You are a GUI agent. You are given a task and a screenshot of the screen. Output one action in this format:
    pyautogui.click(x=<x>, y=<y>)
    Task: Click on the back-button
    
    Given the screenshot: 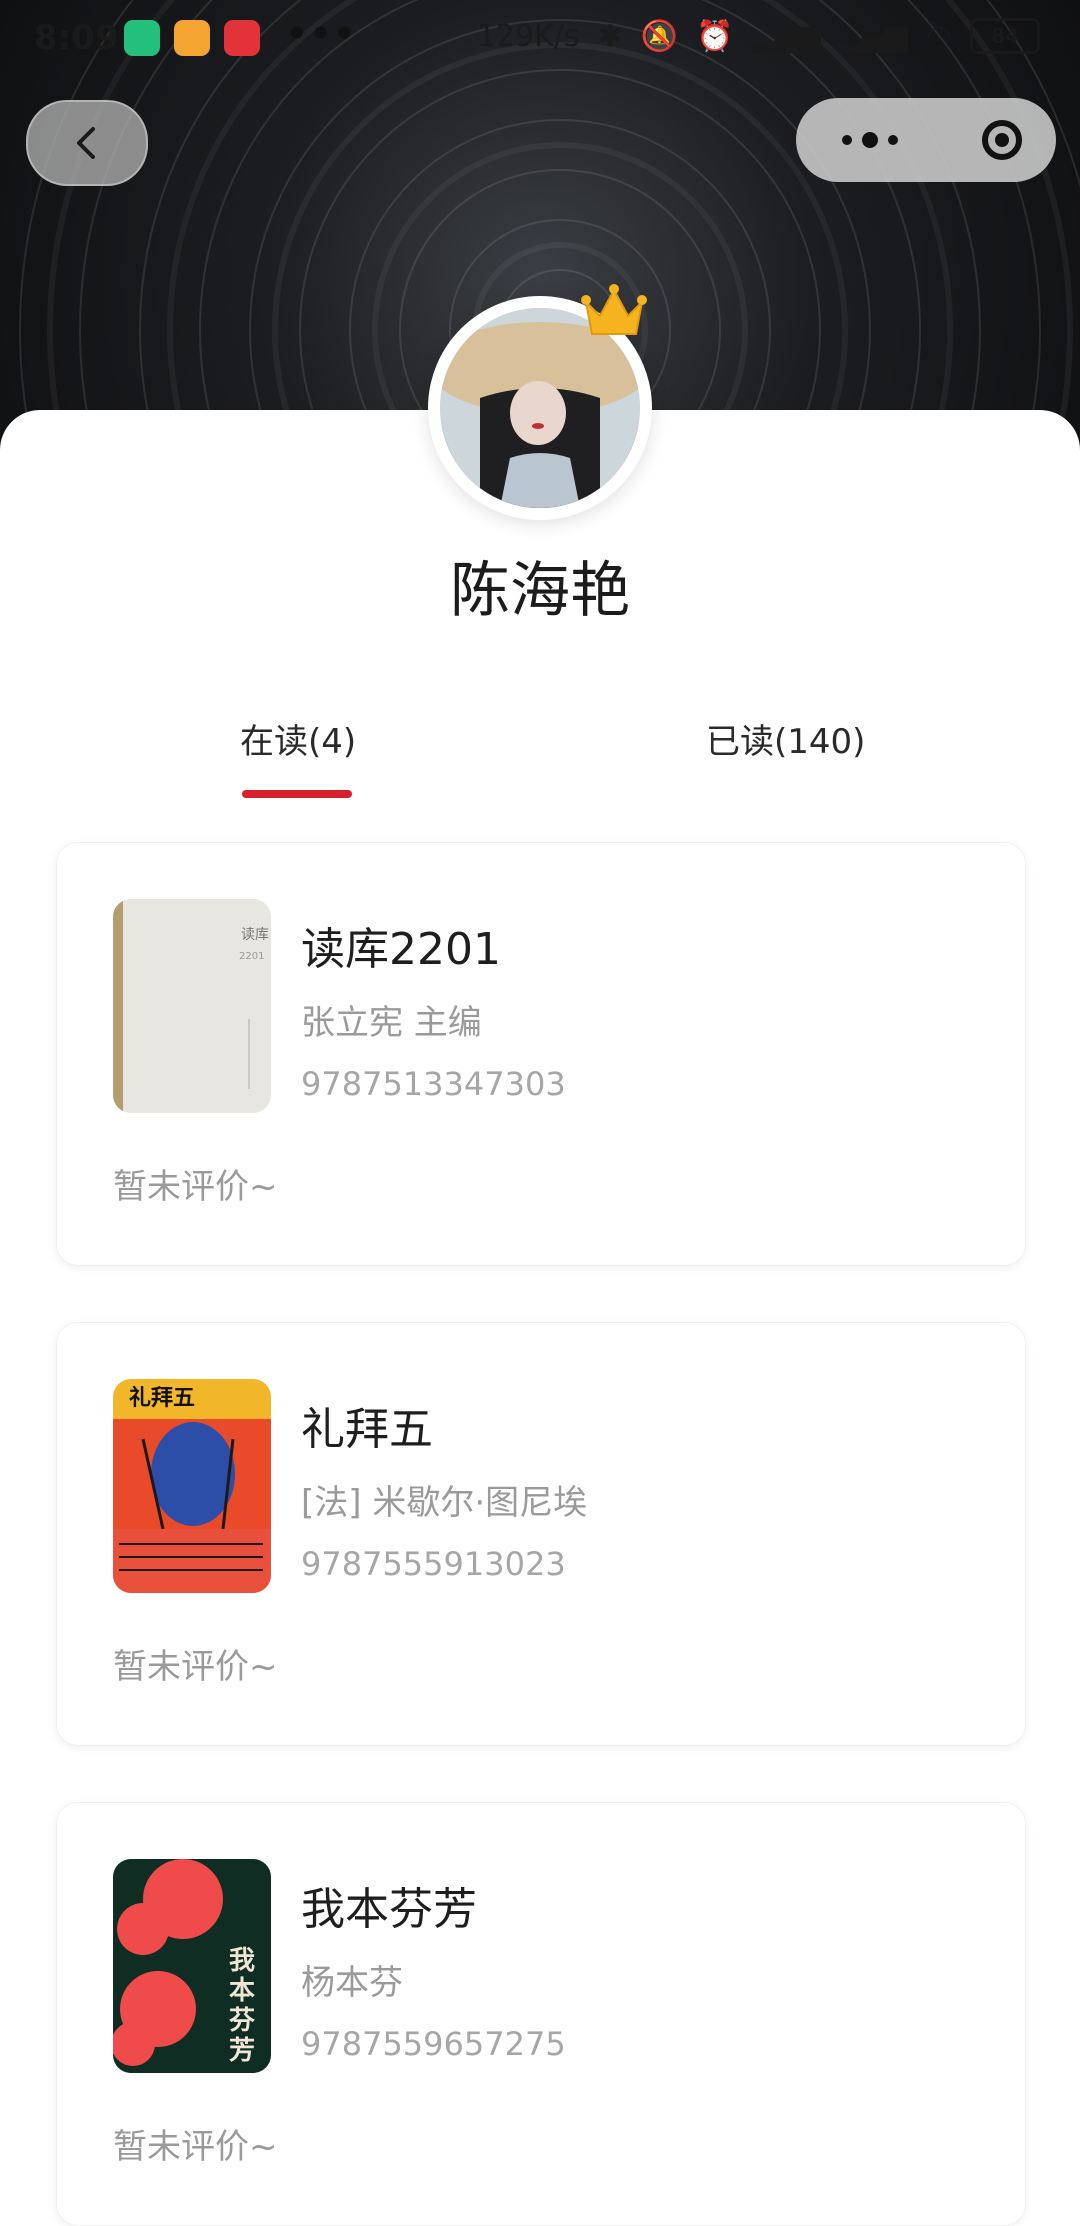 What is the action you would take?
    pyautogui.click(x=87, y=143)
    